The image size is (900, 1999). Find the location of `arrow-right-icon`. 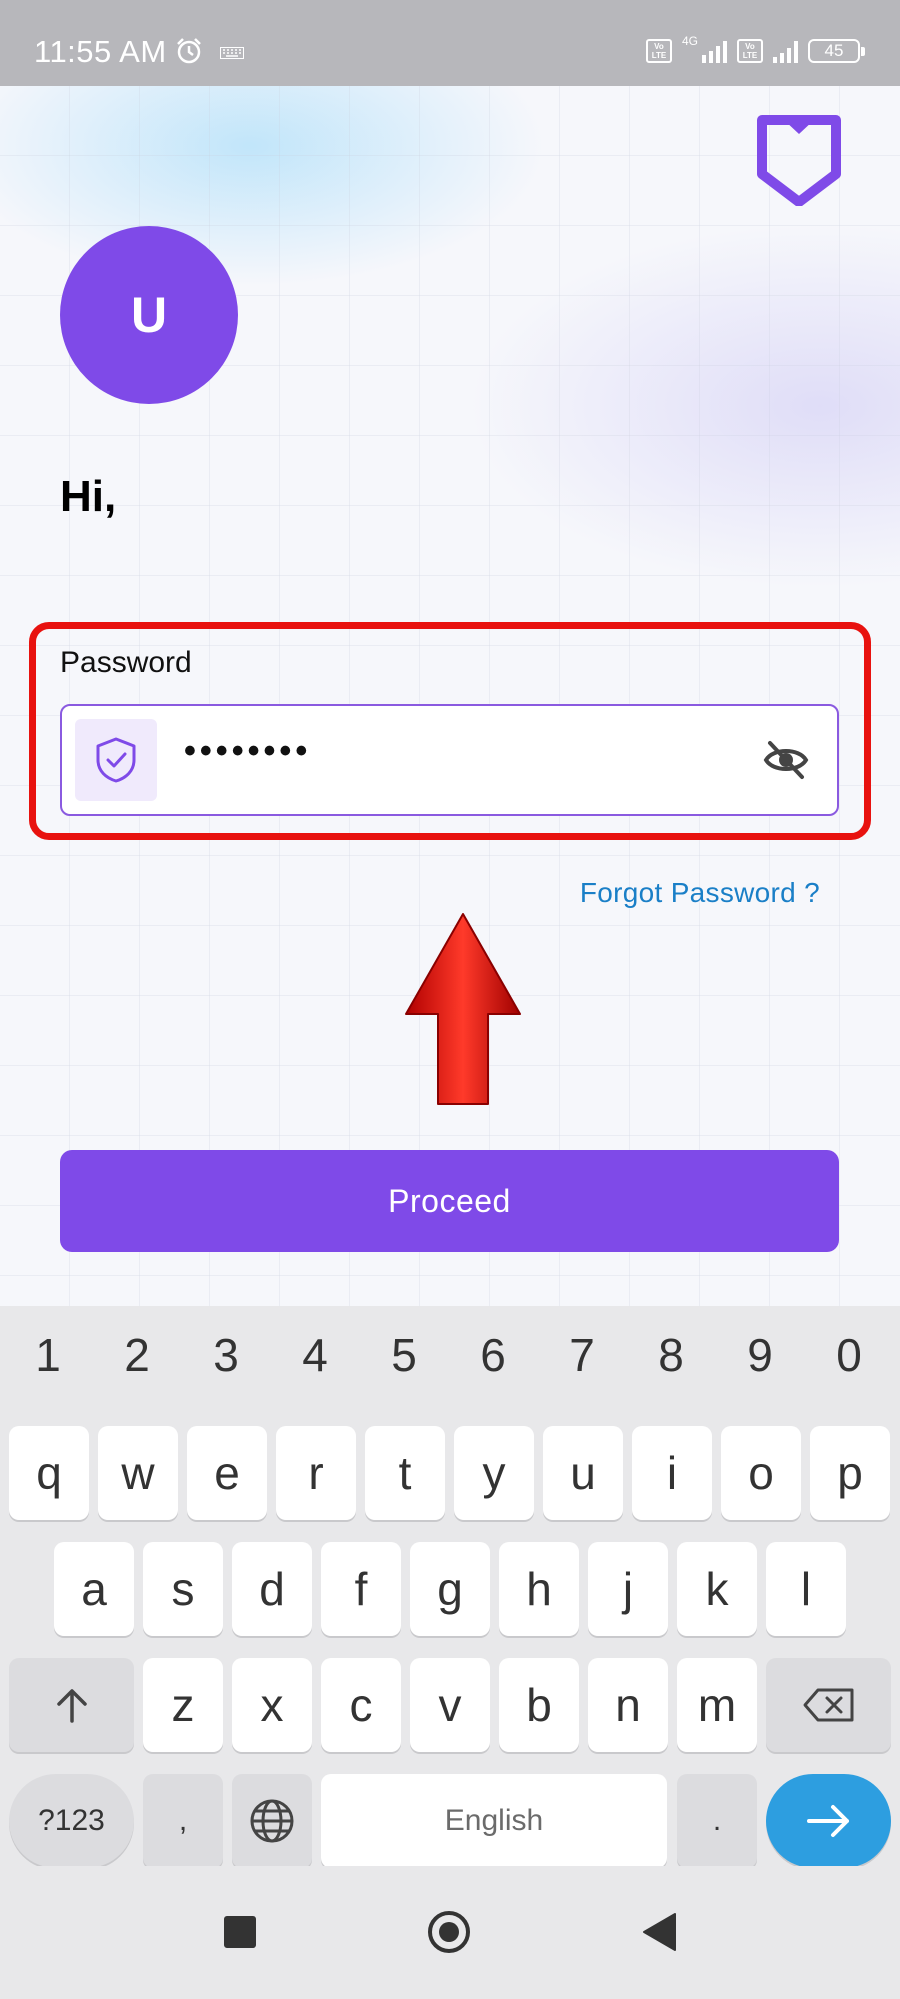

arrow-right-icon is located at coordinates (827, 1821).